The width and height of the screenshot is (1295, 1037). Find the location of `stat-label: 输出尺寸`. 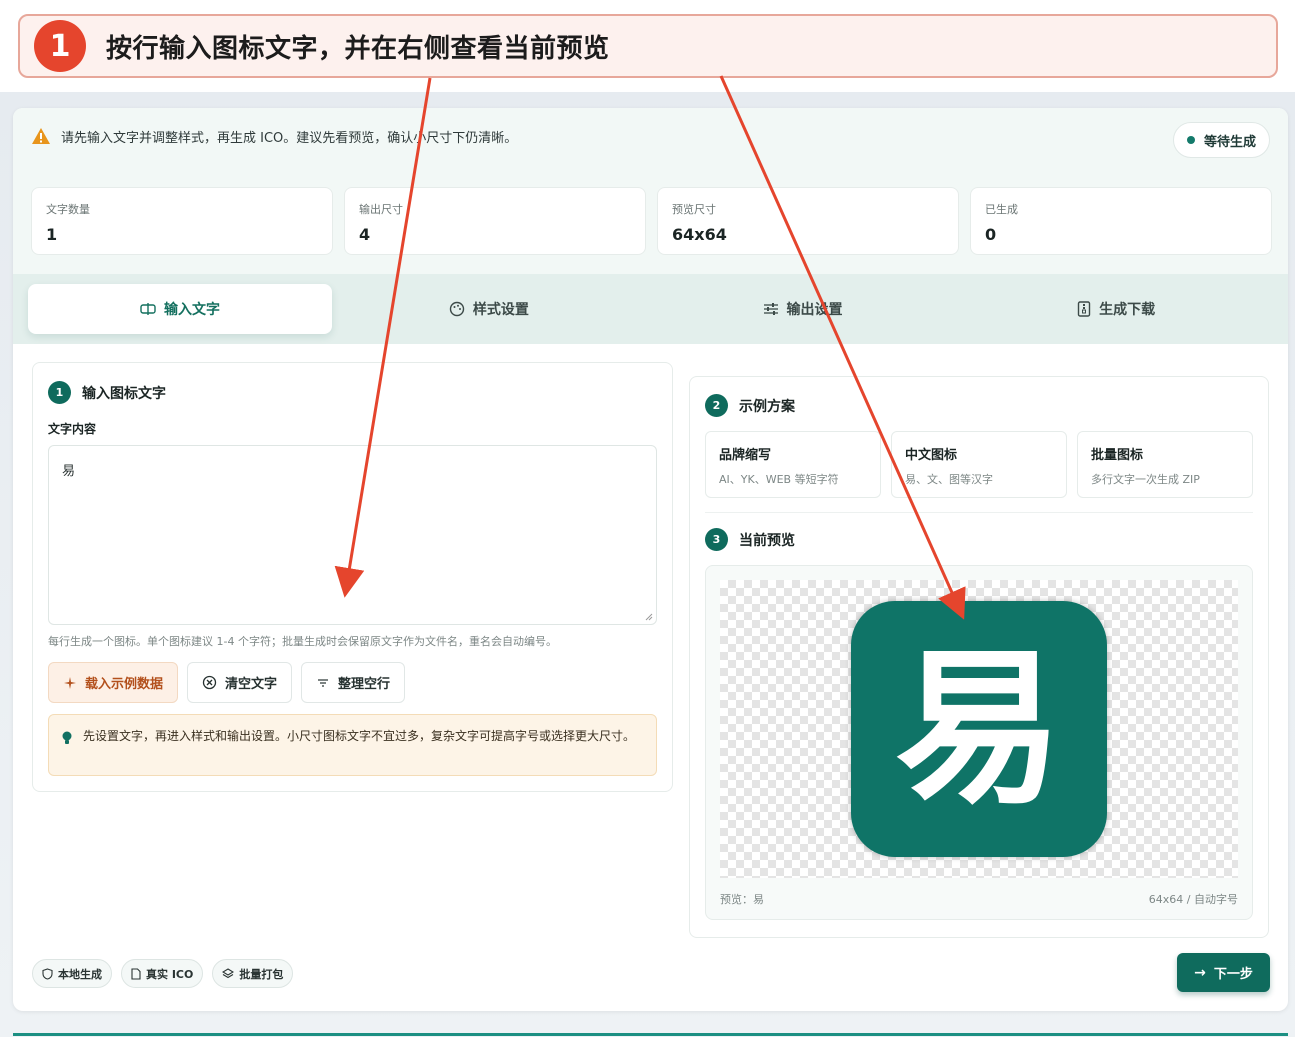

stat-label: 输出尺寸 is located at coordinates (381, 209).